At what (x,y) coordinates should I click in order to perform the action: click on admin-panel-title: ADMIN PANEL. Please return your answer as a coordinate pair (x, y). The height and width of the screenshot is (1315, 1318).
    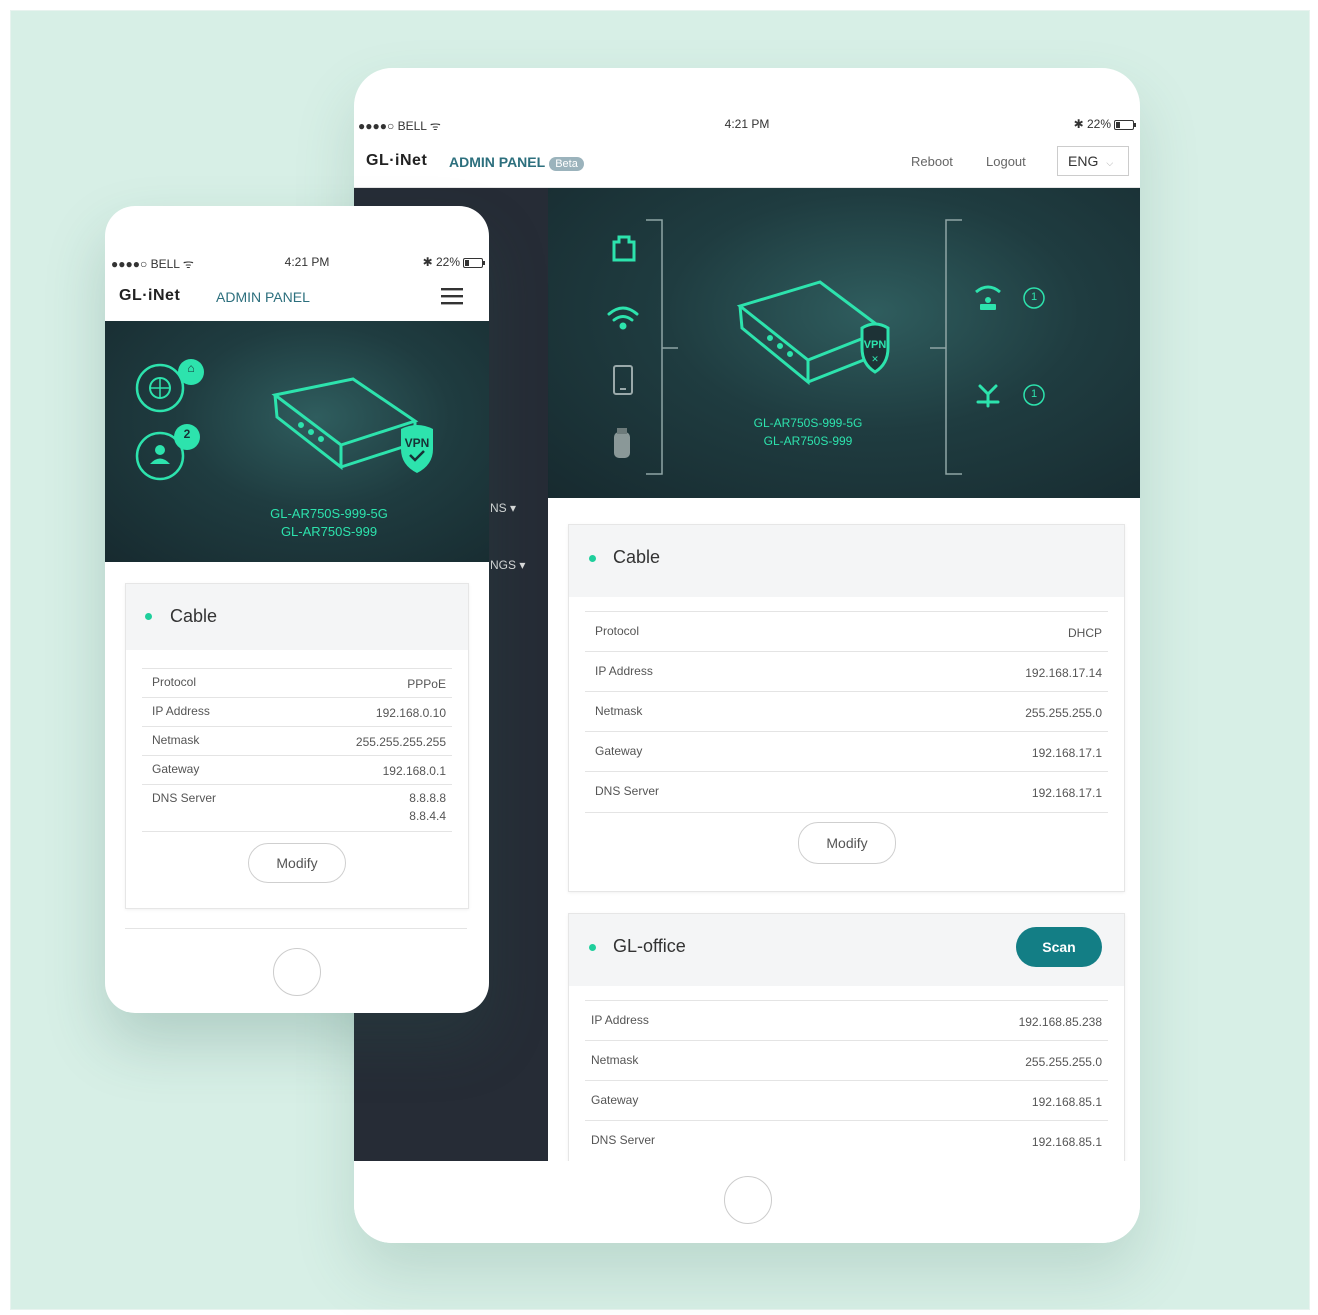
    Looking at the image, I should click on (263, 297).